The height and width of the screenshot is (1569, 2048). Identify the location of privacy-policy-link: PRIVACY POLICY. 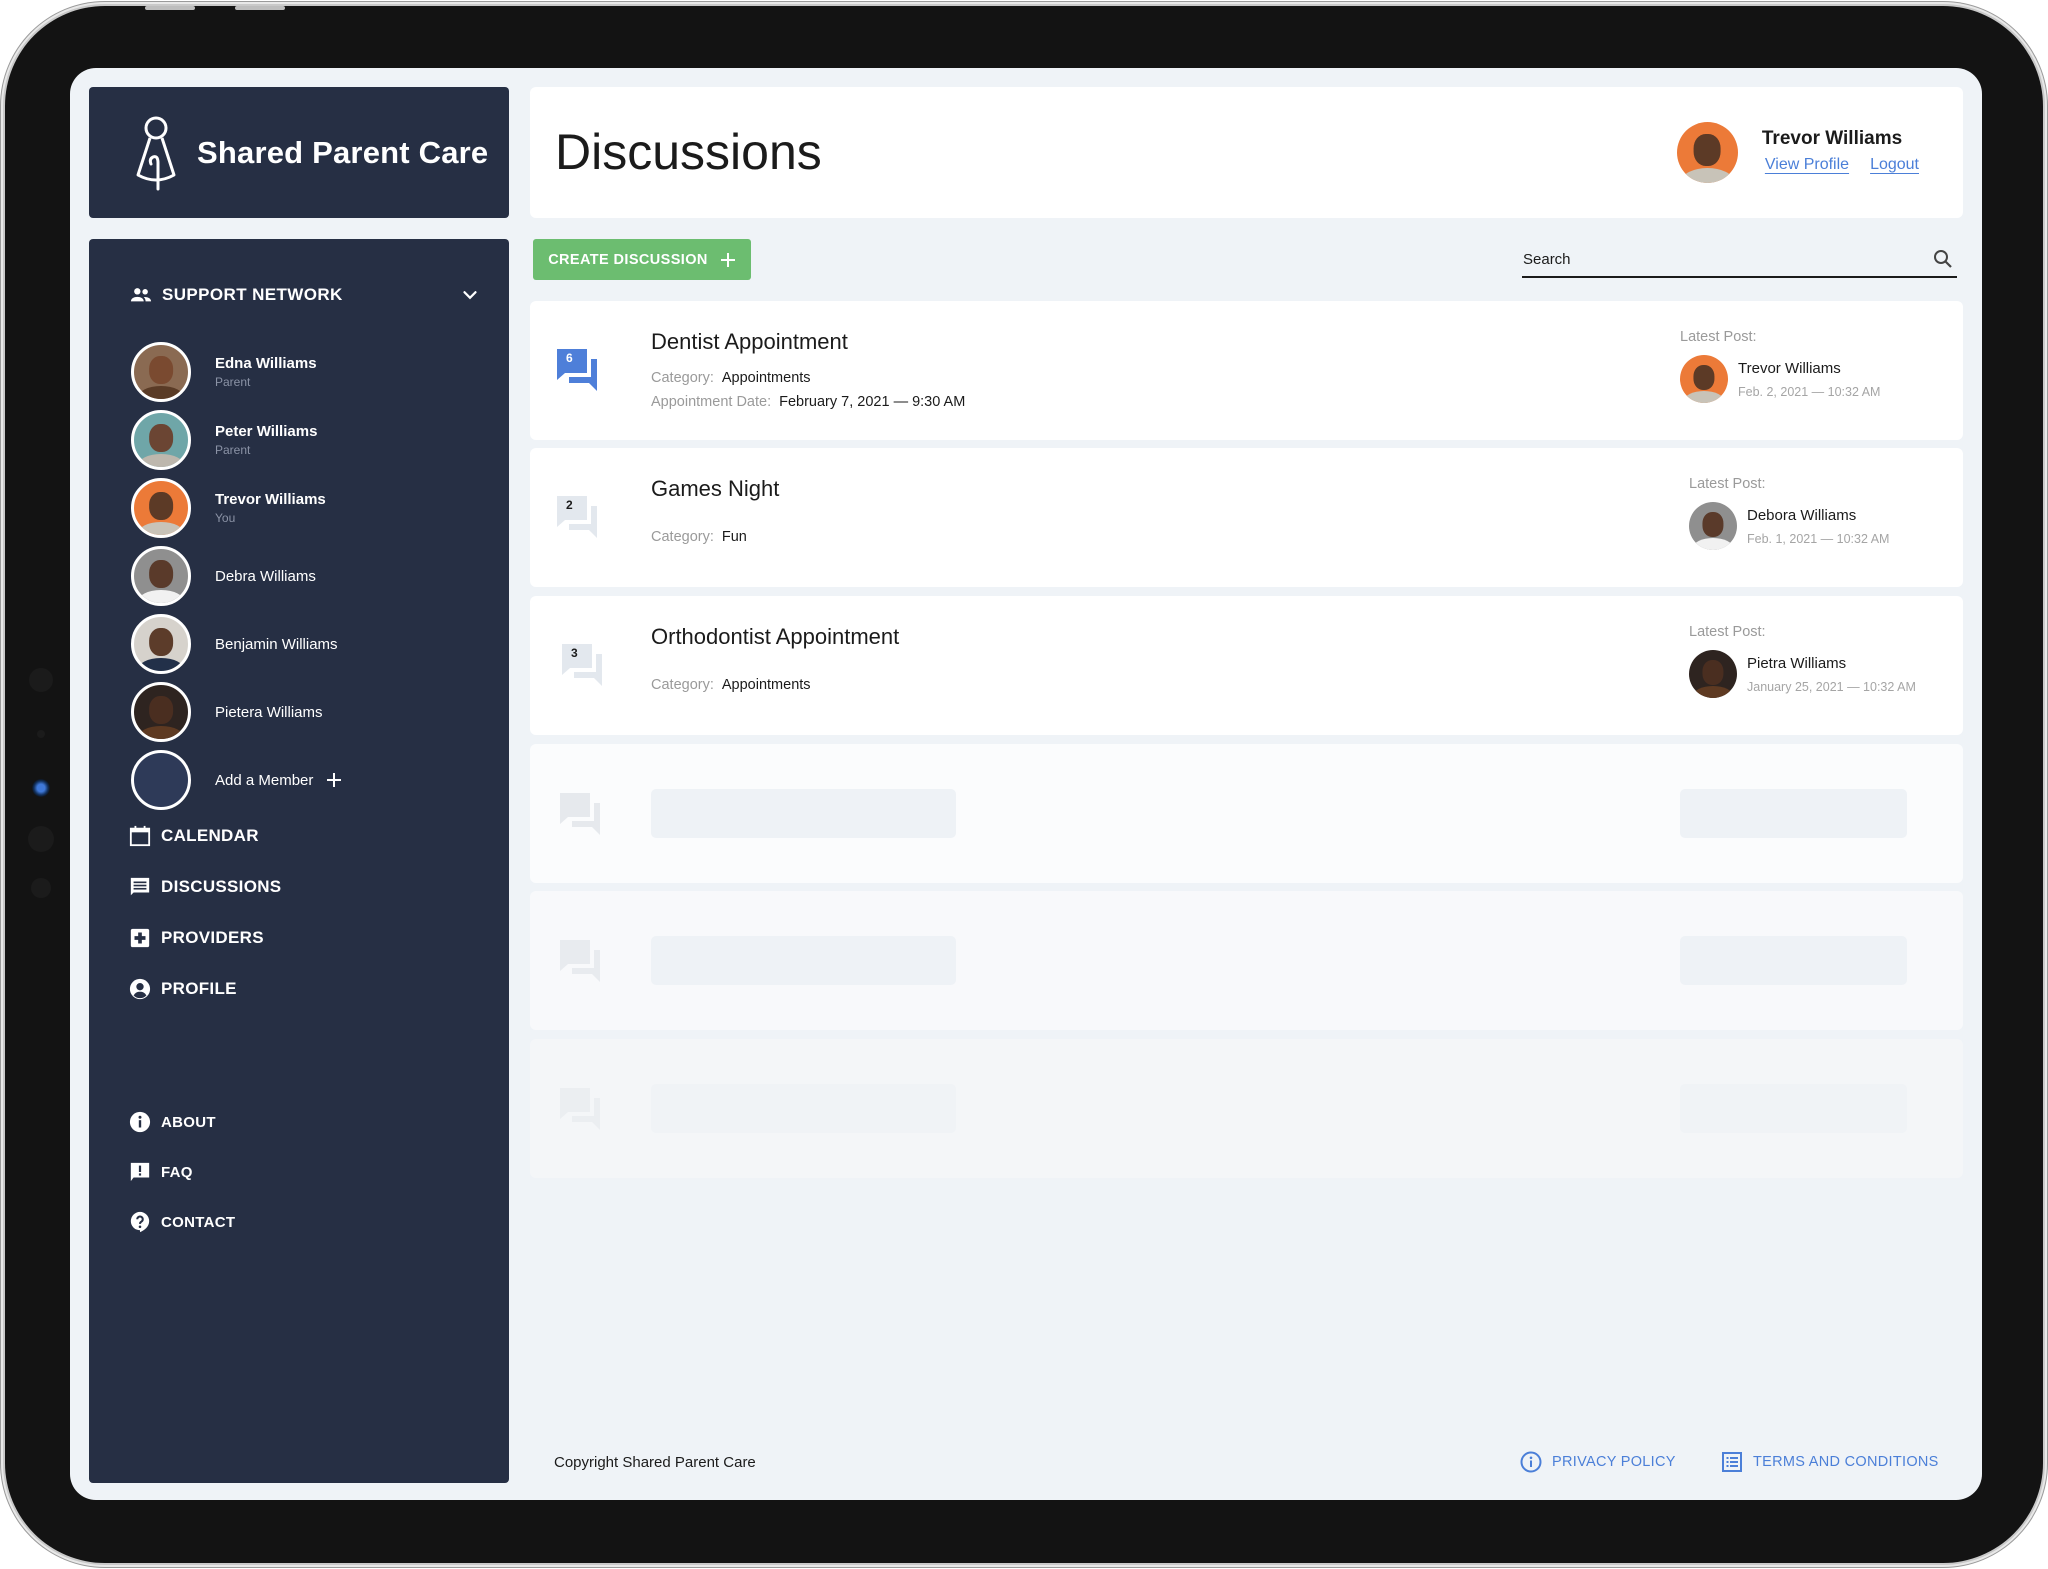
(1598, 1462).